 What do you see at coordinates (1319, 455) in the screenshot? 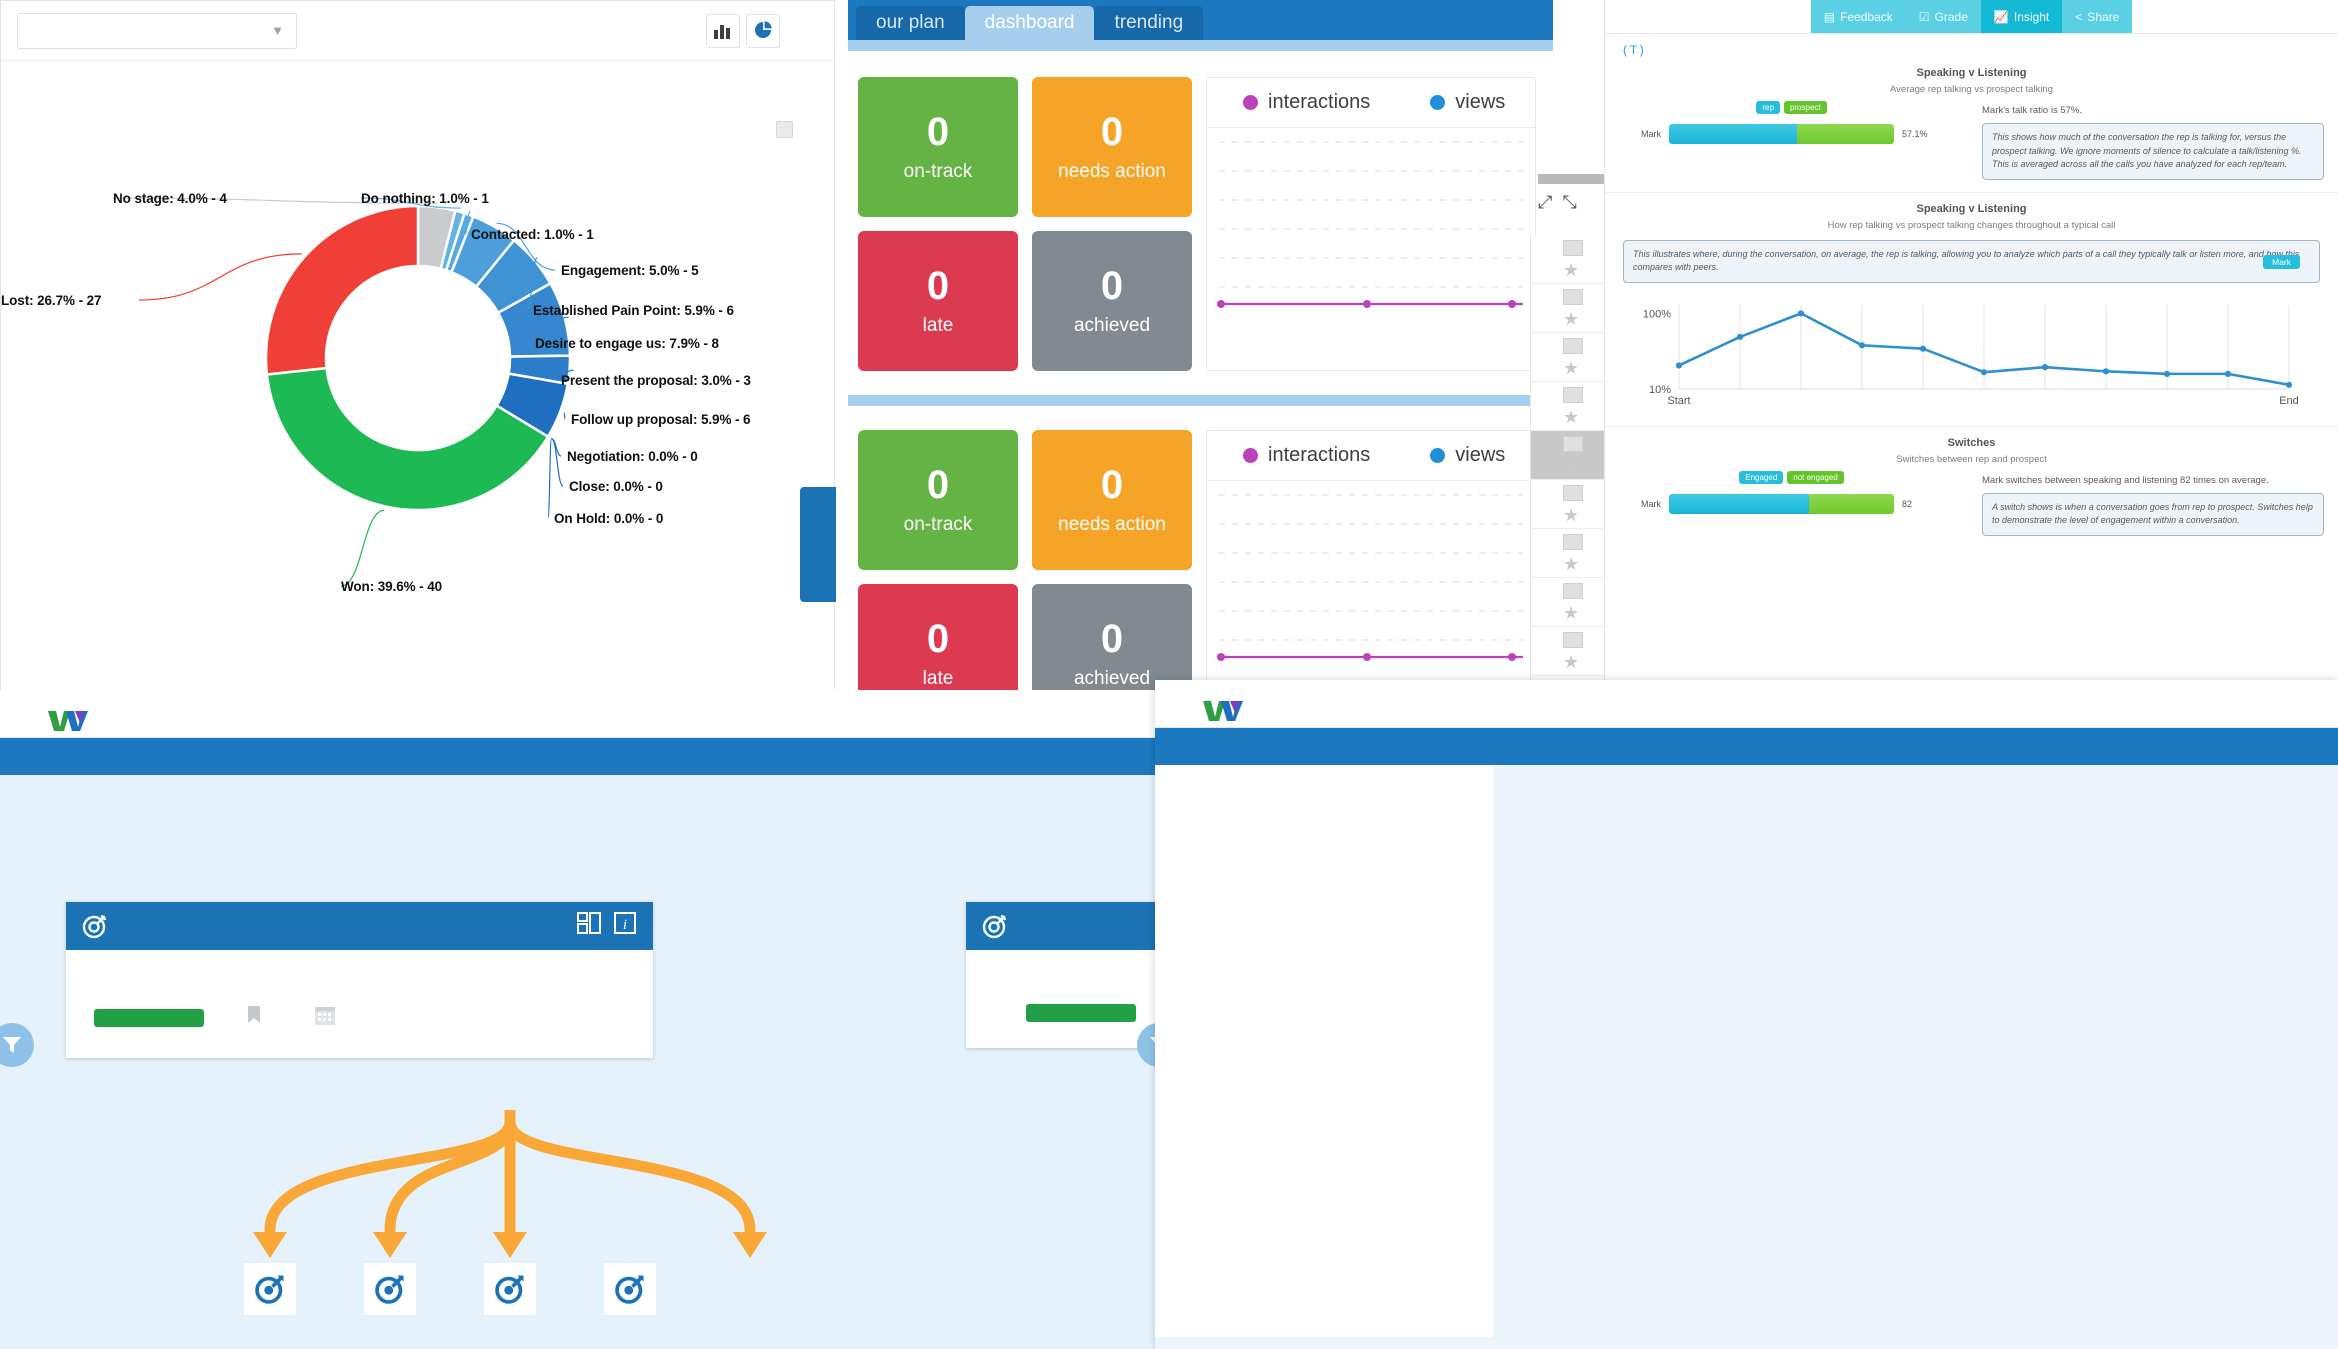
I see `legend-label: interactions` at bounding box center [1319, 455].